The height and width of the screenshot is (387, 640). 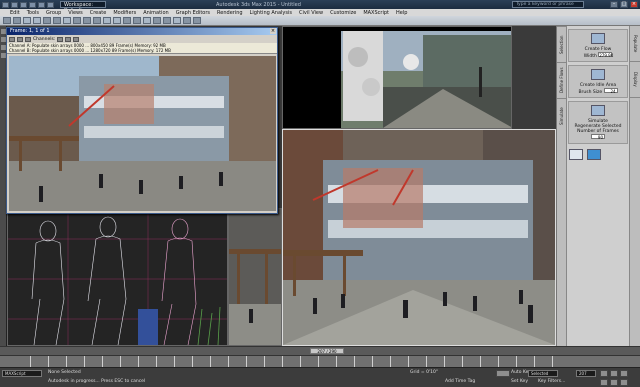 What do you see at coordinates (635, 80) in the screenshot?
I see `tab-display: Display` at bounding box center [635, 80].